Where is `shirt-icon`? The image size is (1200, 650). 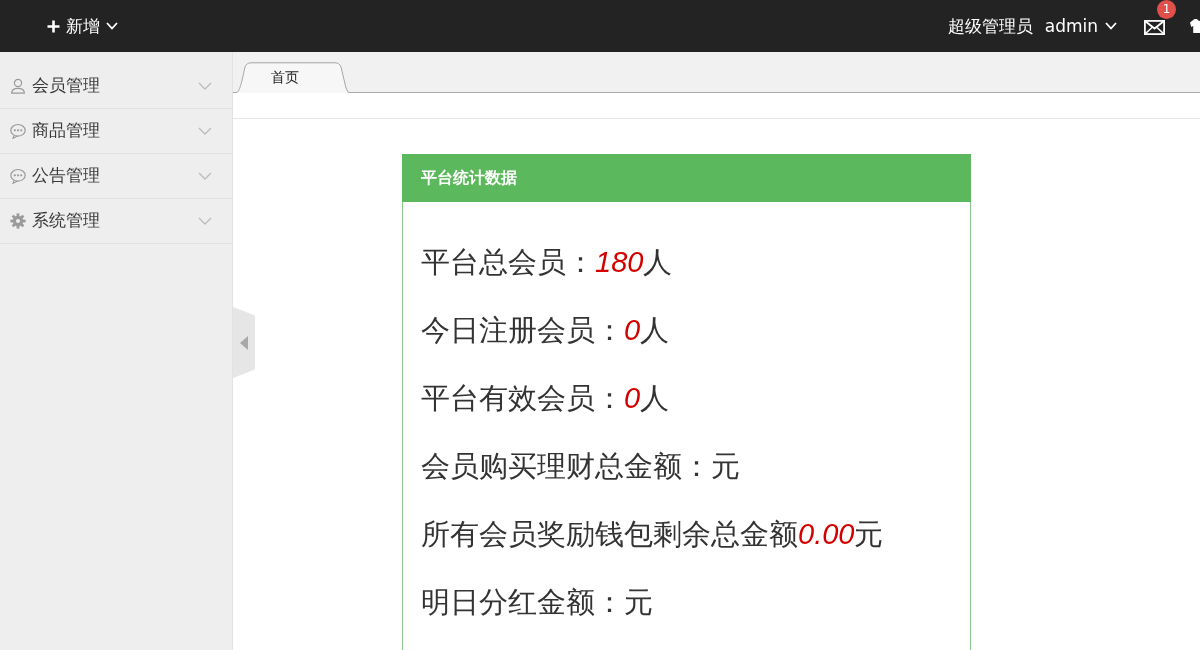 shirt-icon is located at coordinates (1195, 26).